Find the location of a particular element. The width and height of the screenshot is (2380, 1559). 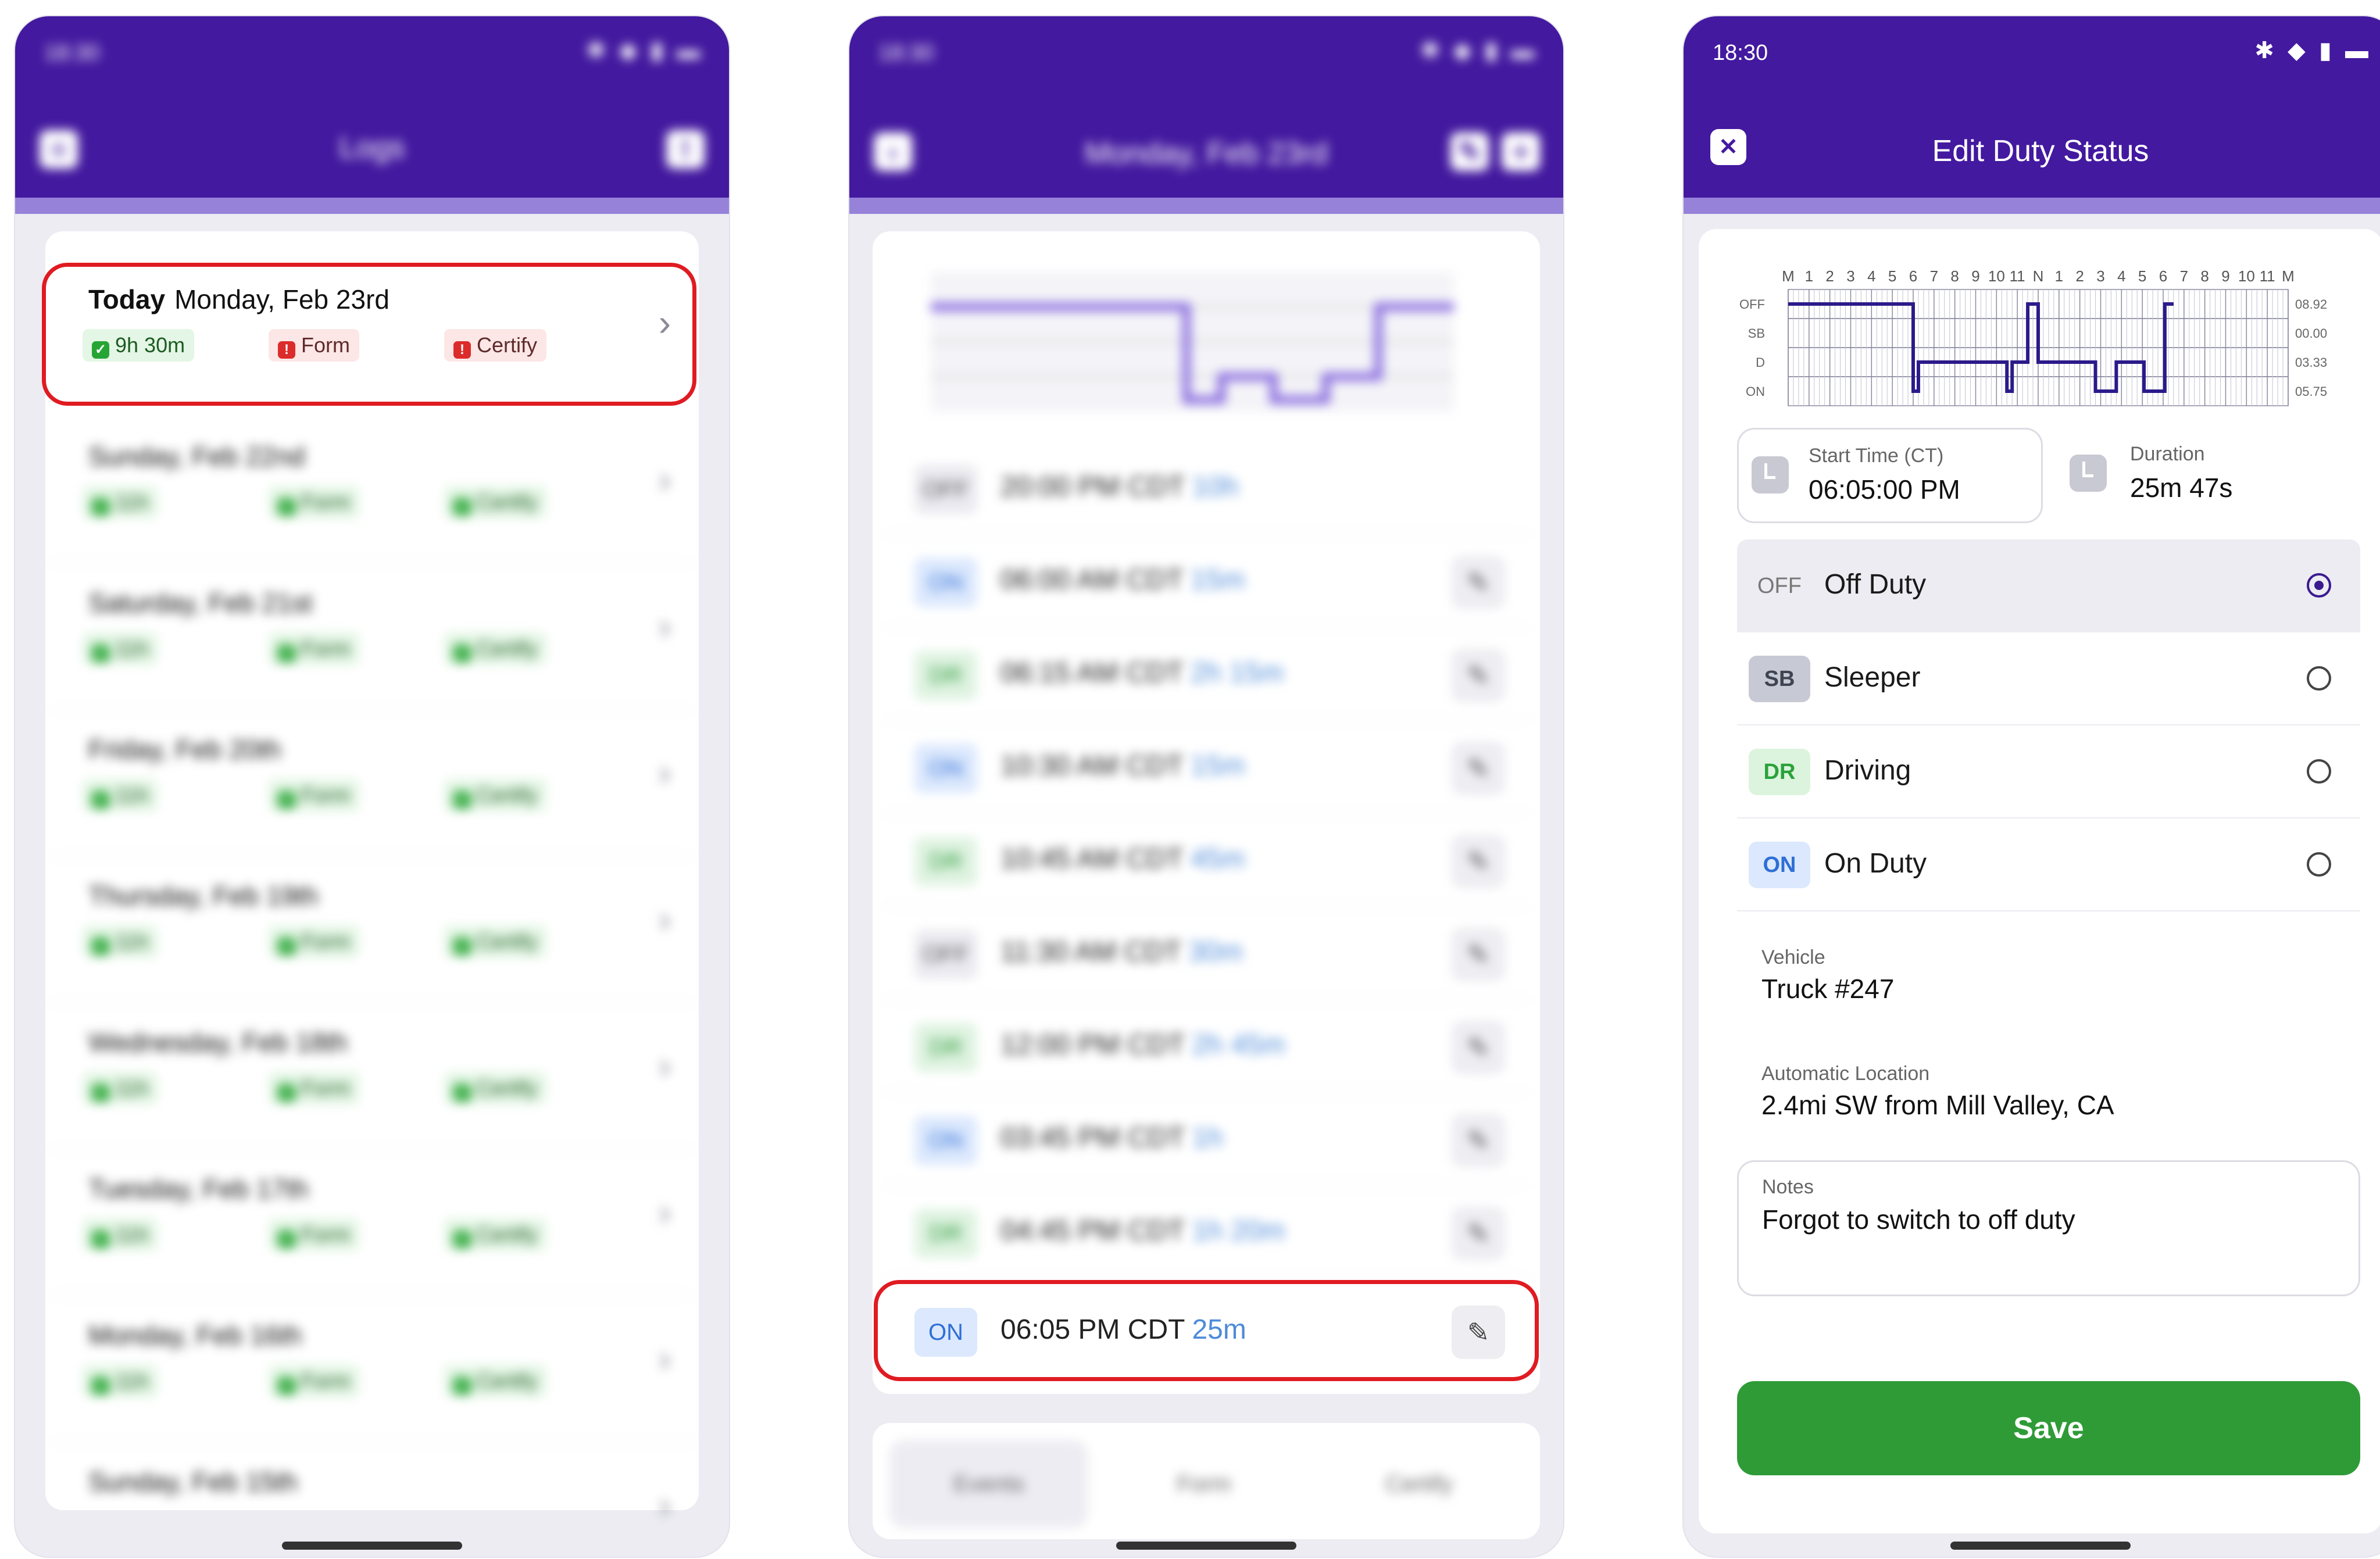

status-option-on-duty: ON On Duty is located at coordinates (2049, 864).